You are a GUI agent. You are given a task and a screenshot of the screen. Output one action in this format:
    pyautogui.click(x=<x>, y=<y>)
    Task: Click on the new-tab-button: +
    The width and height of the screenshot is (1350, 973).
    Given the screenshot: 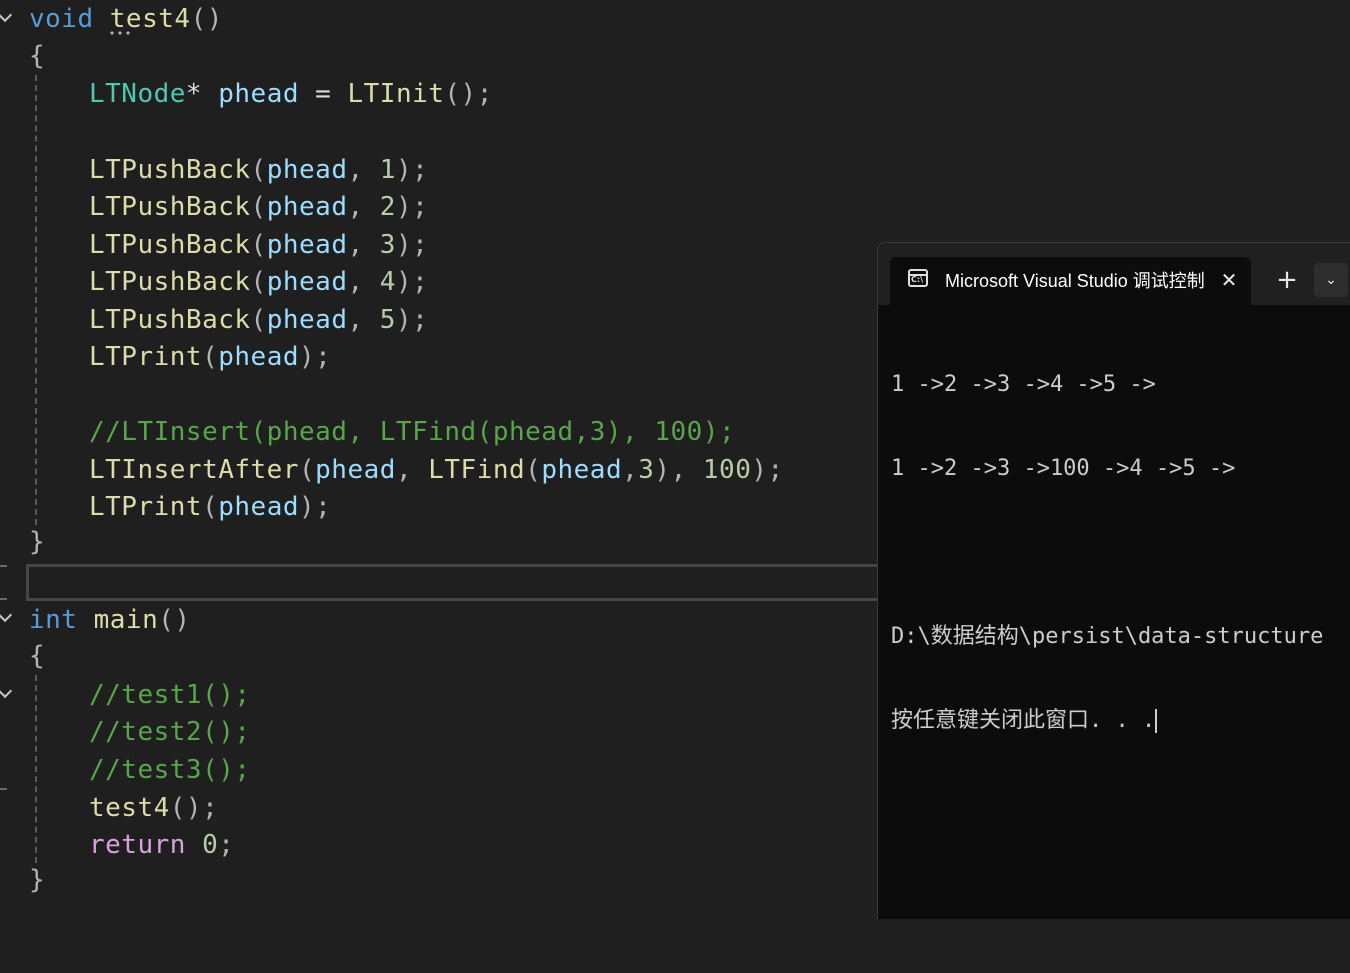 What is the action you would take?
    pyautogui.click(x=1287, y=280)
    